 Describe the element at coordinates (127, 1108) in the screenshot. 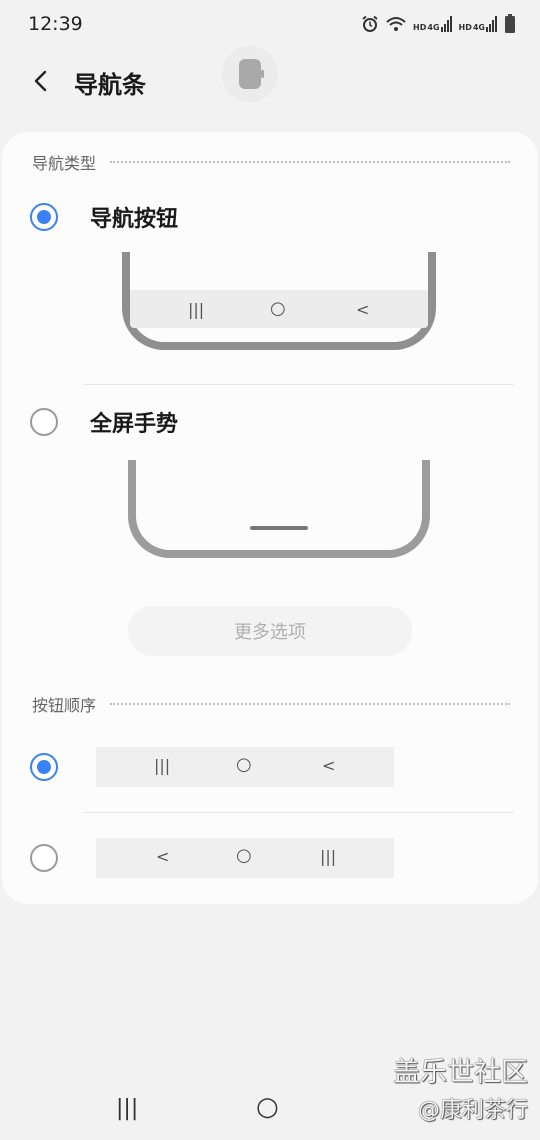

I see `recent-apps-button: |||` at that location.